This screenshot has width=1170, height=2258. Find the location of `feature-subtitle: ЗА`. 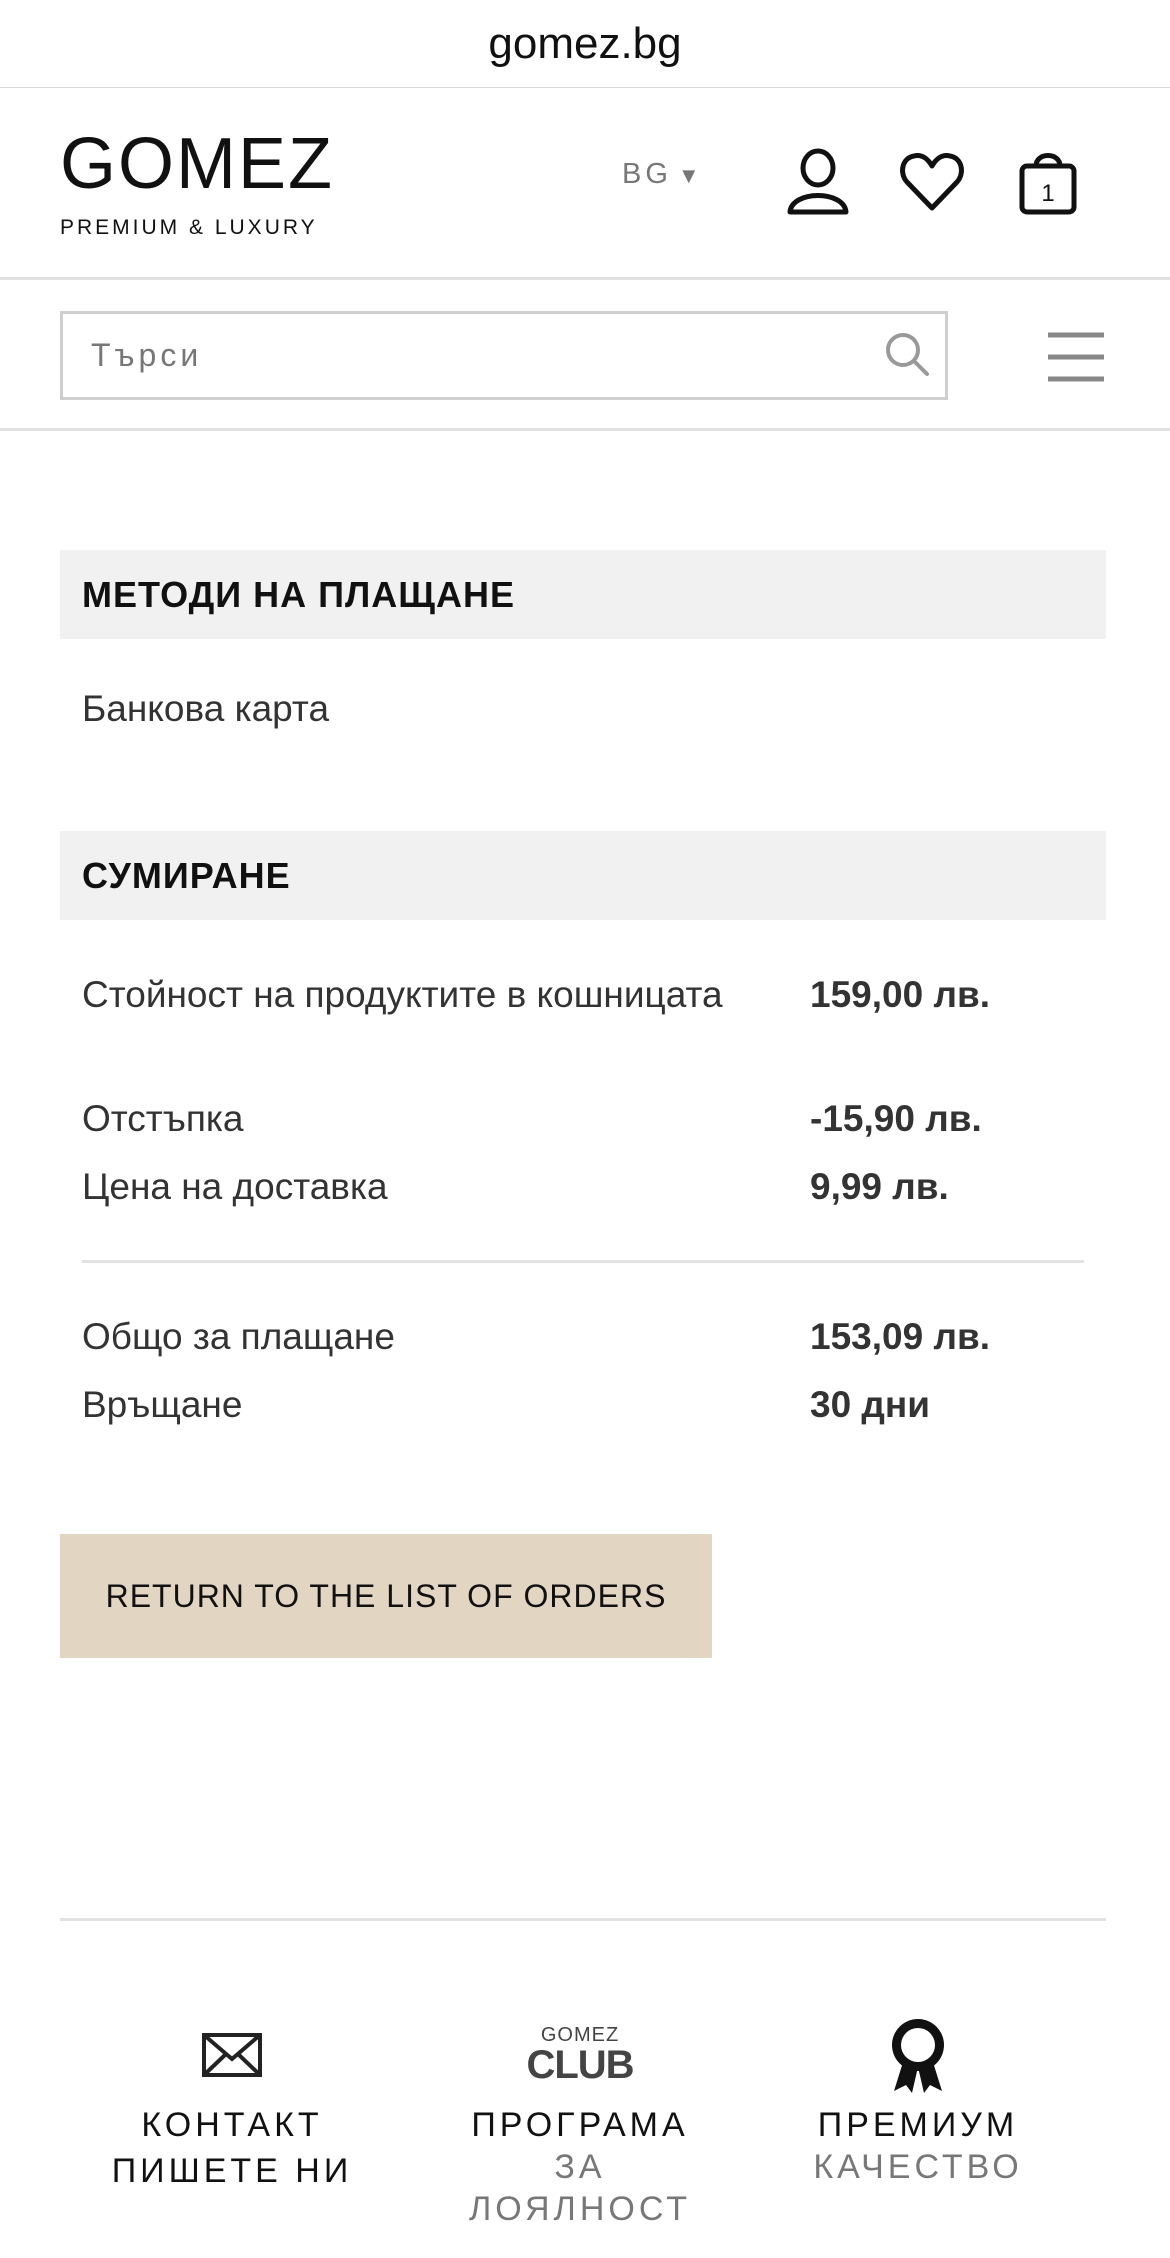

feature-subtitle: ЗА is located at coordinates (580, 2167).